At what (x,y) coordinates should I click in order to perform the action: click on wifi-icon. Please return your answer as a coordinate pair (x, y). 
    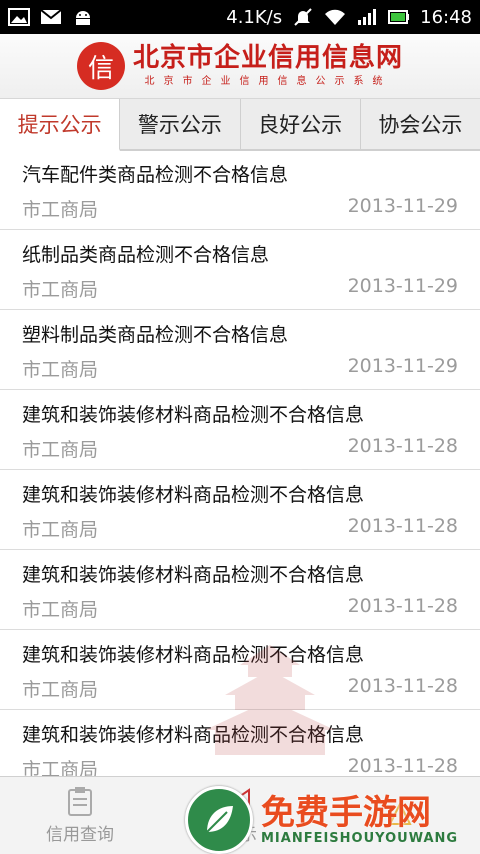
    Looking at the image, I should click on (335, 17).